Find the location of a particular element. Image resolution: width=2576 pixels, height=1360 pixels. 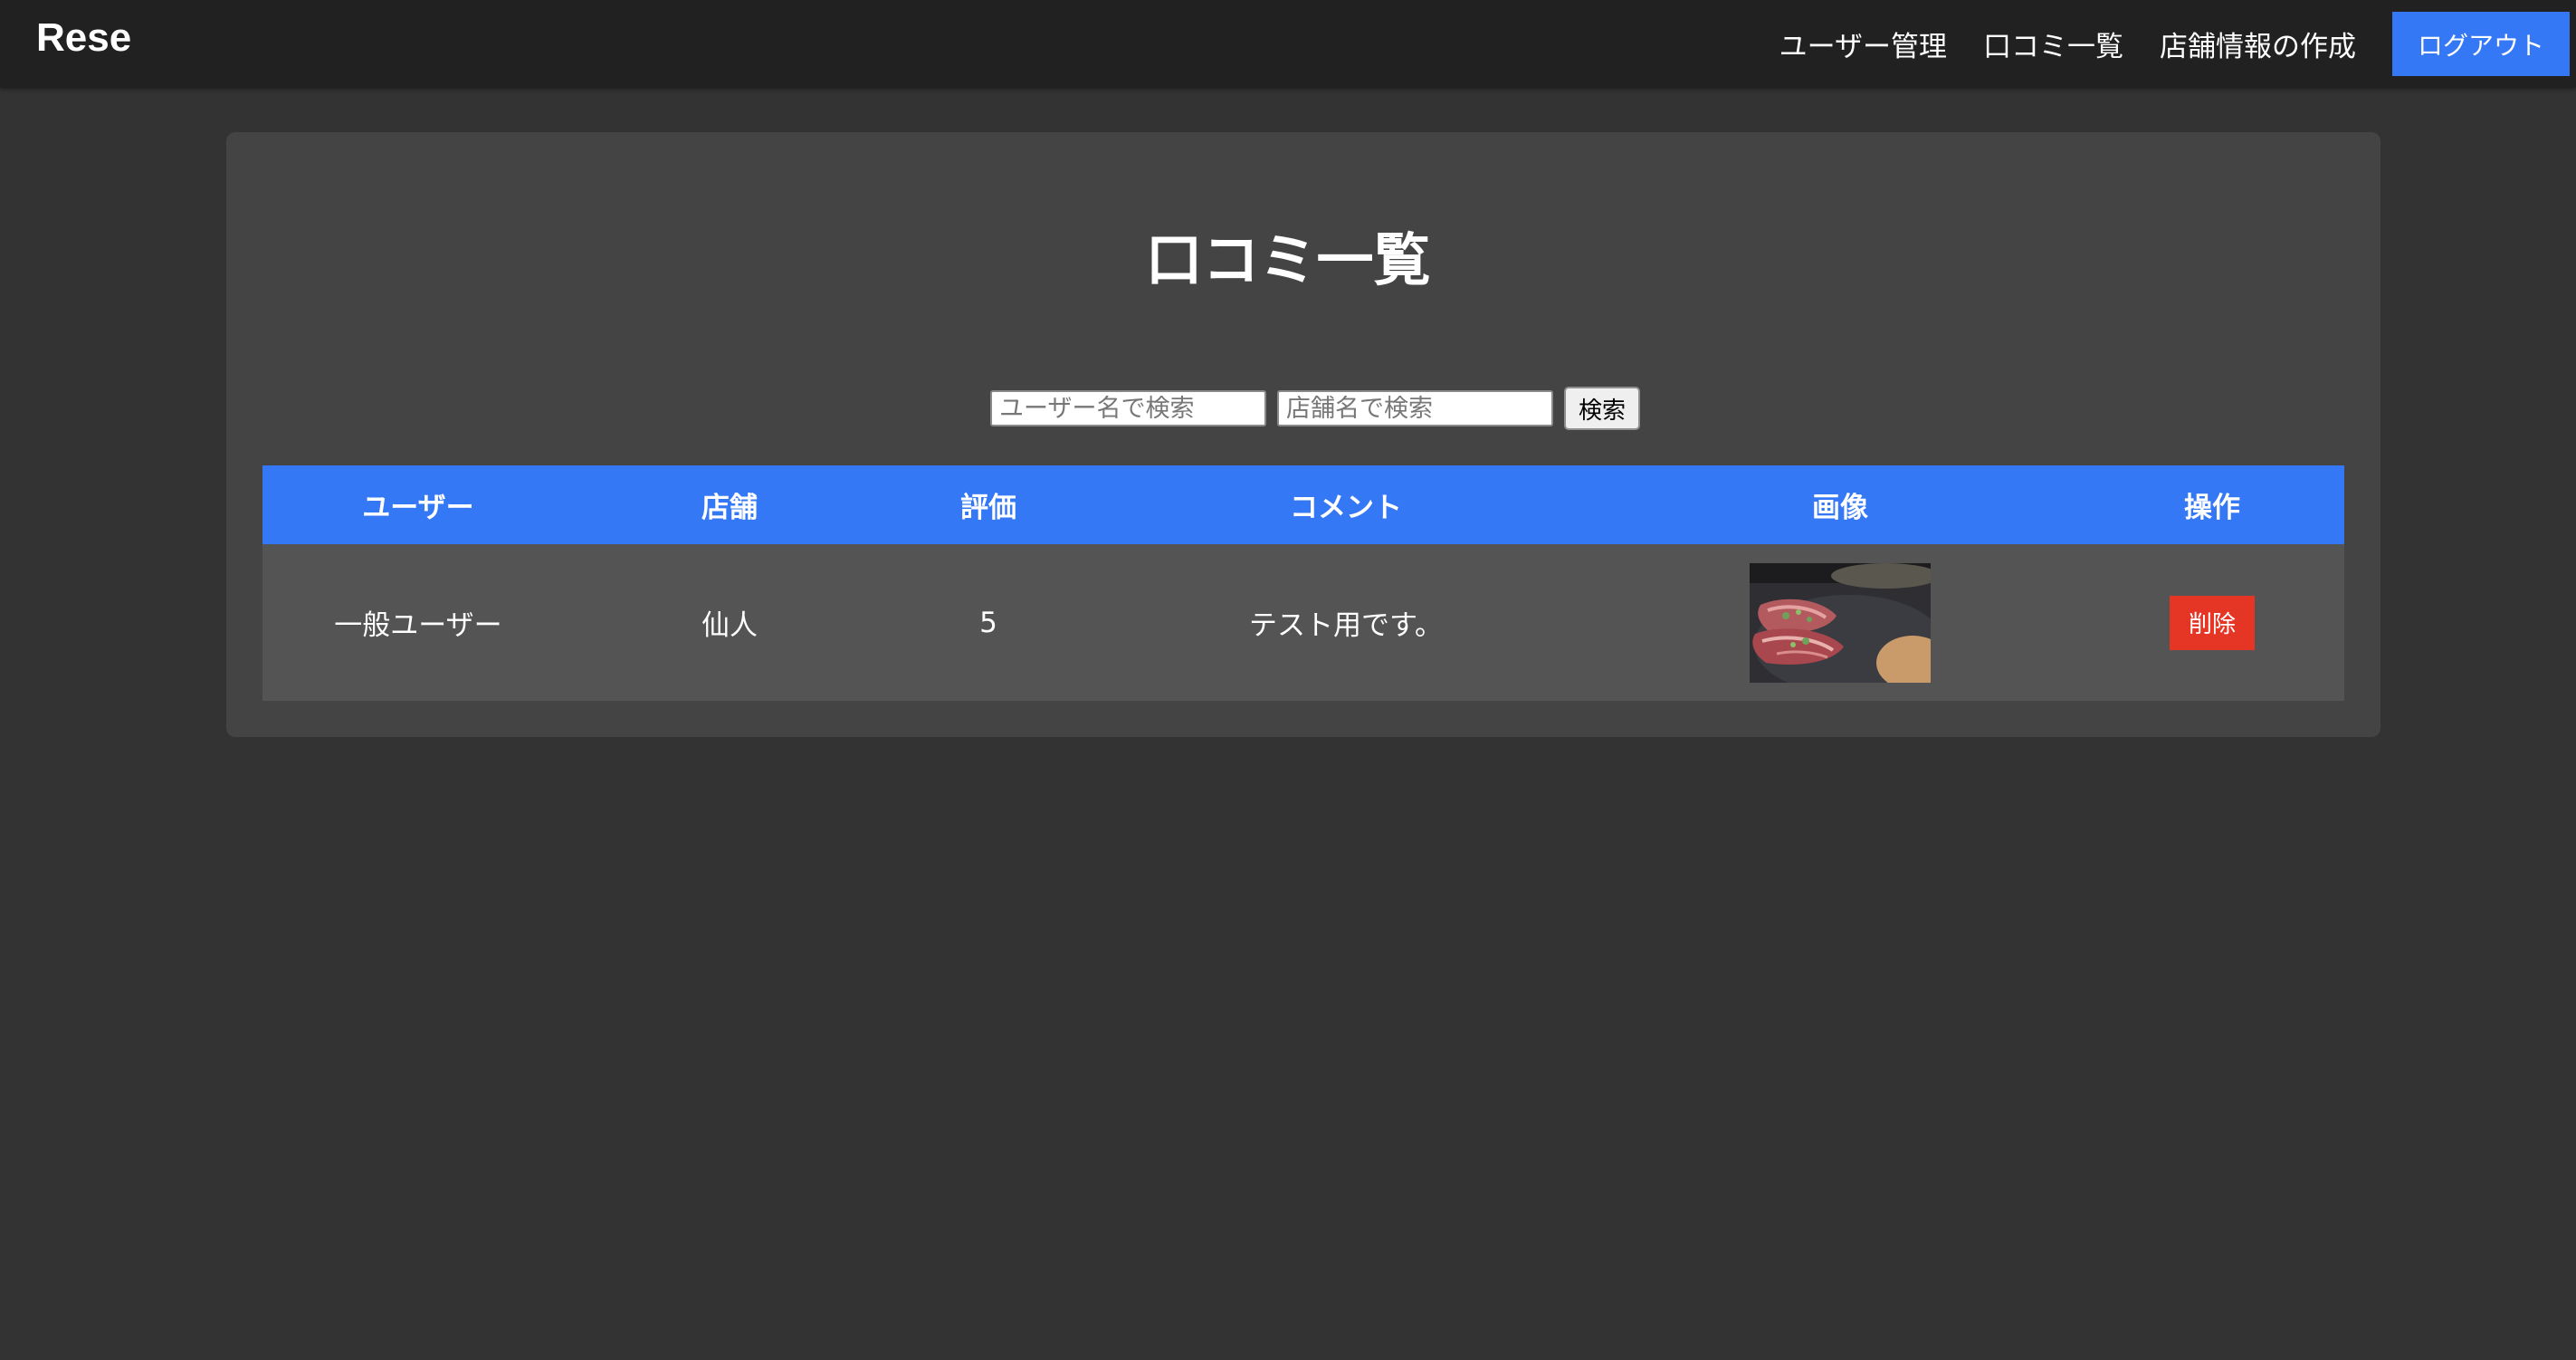

column-header-comment: コメント is located at coordinates (1346, 504).